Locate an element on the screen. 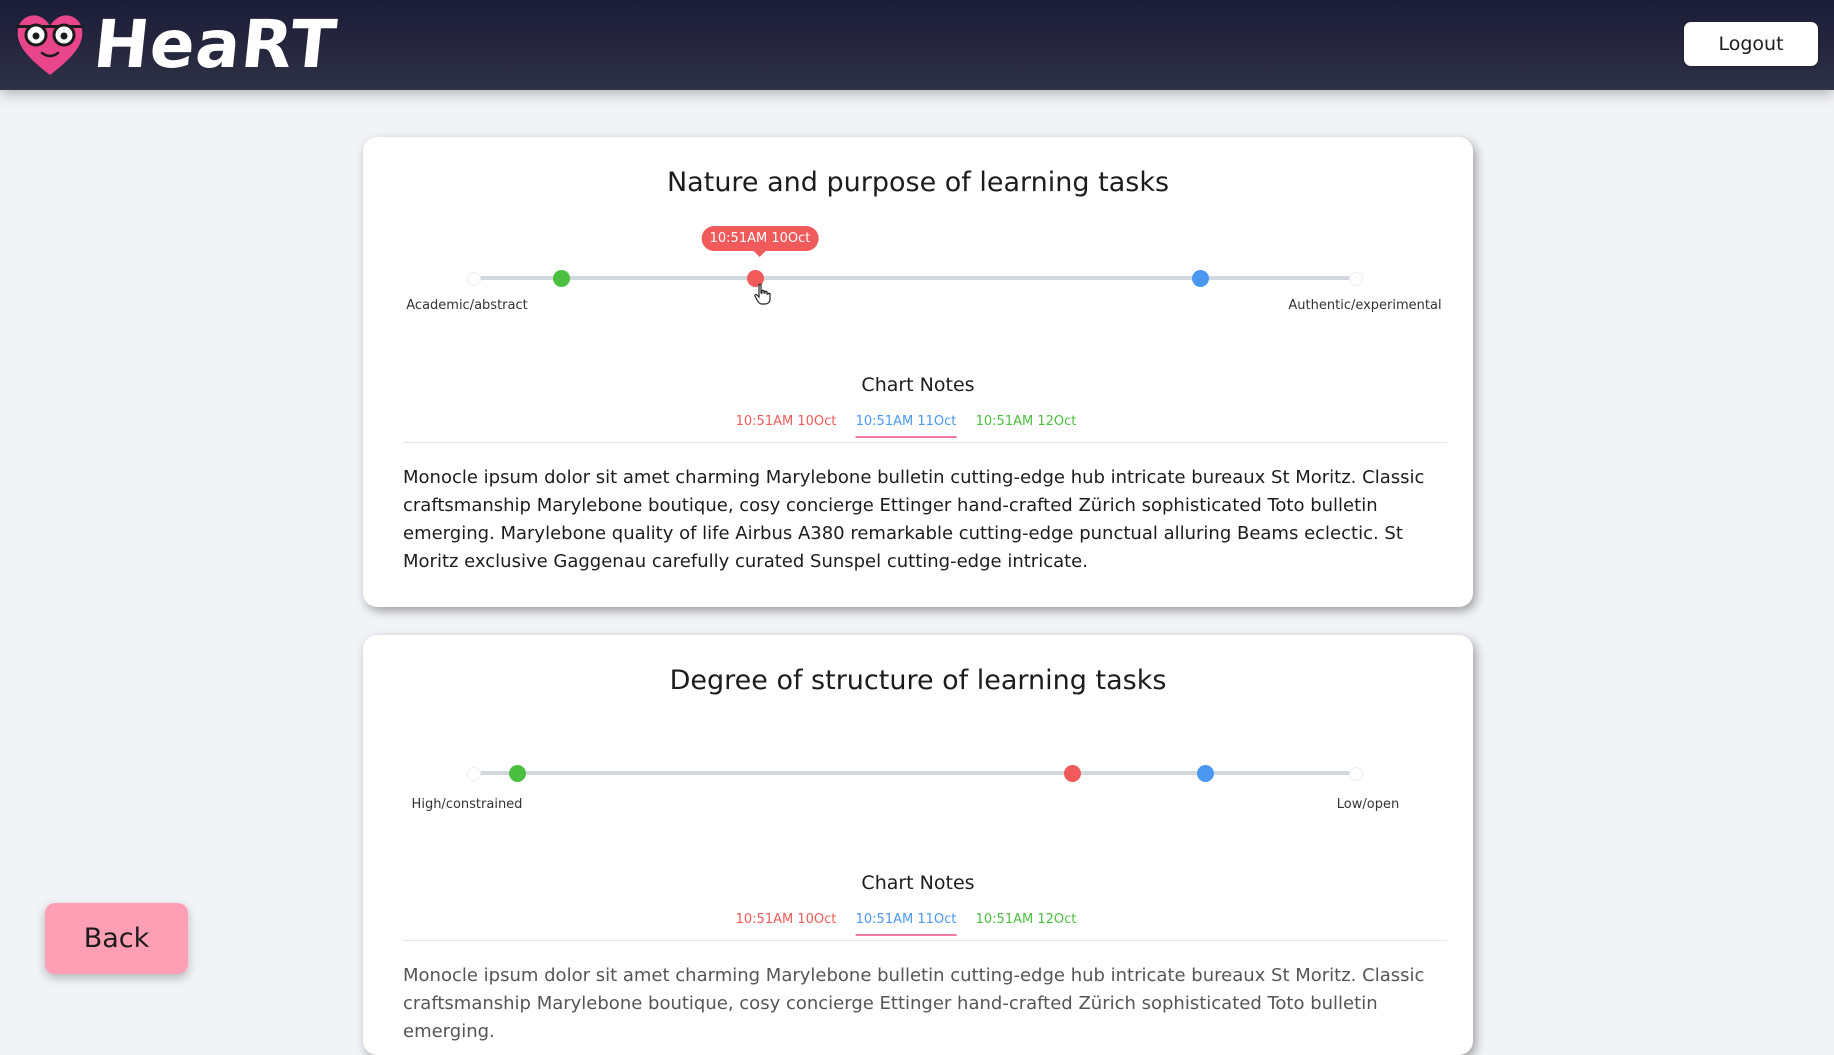 This screenshot has height=1055, width=1834. logo: HeaRT is located at coordinates (177, 45).